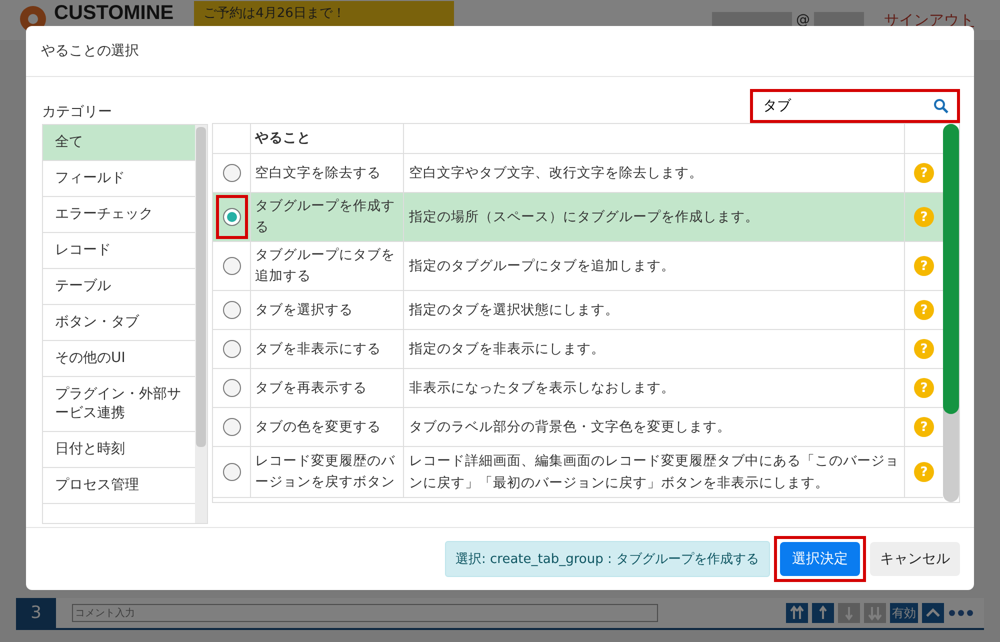 This screenshot has height=642, width=1000. Describe the element at coordinates (941, 106) in the screenshot. I see `search-icon` at that location.